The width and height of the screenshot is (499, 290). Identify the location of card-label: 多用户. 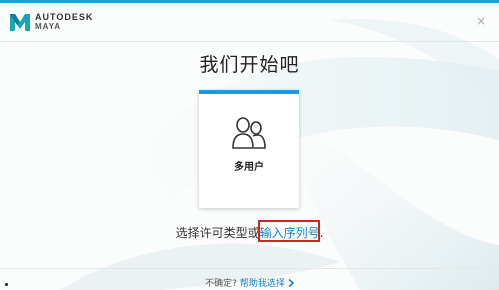
(249, 167).